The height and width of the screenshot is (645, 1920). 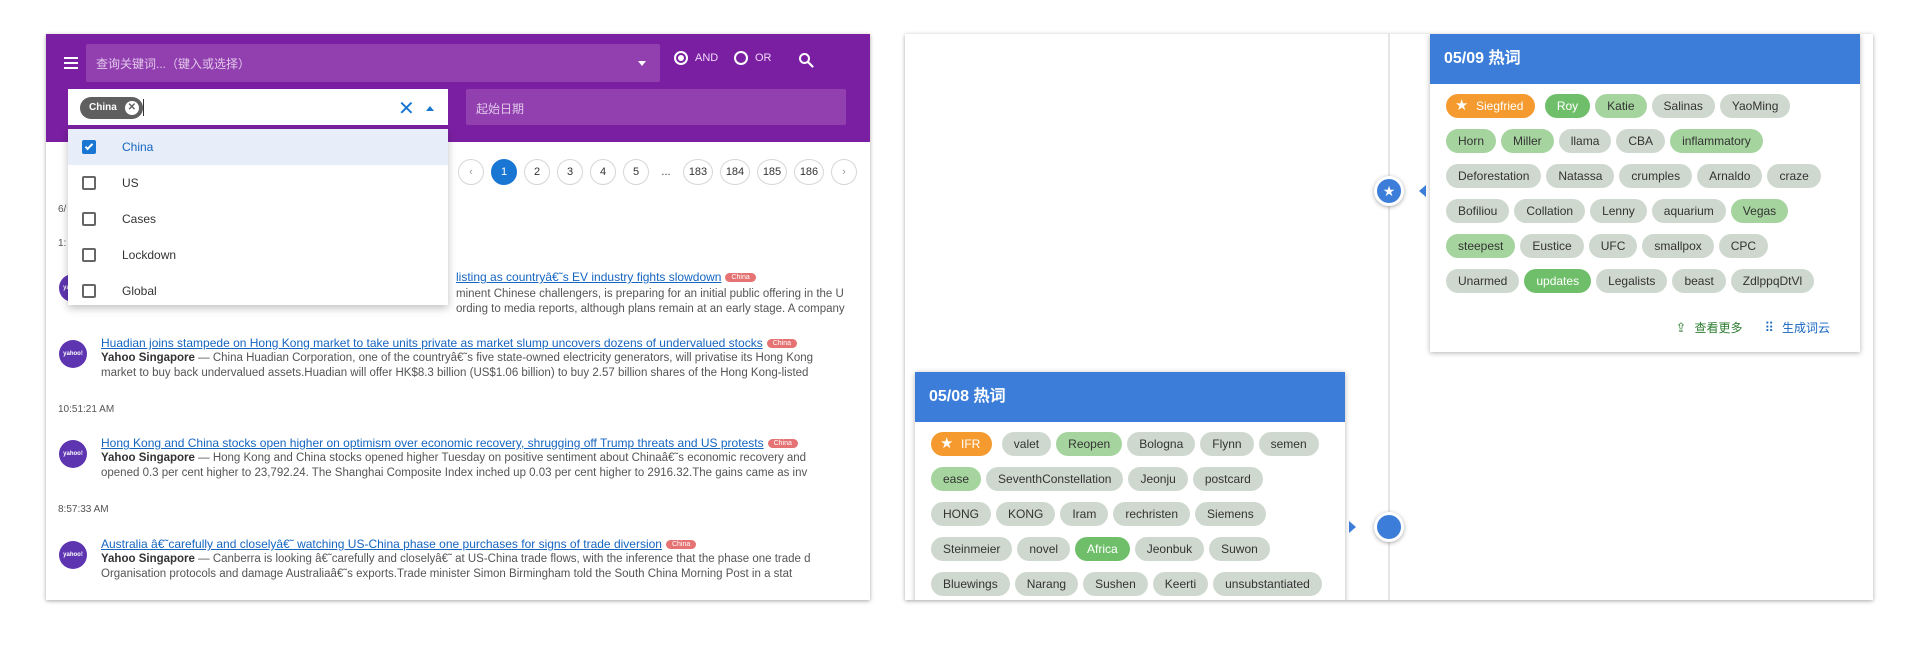 What do you see at coordinates (1102, 549) in the screenshot?
I see `hotword-chip: Africa` at bounding box center [1102, 549].